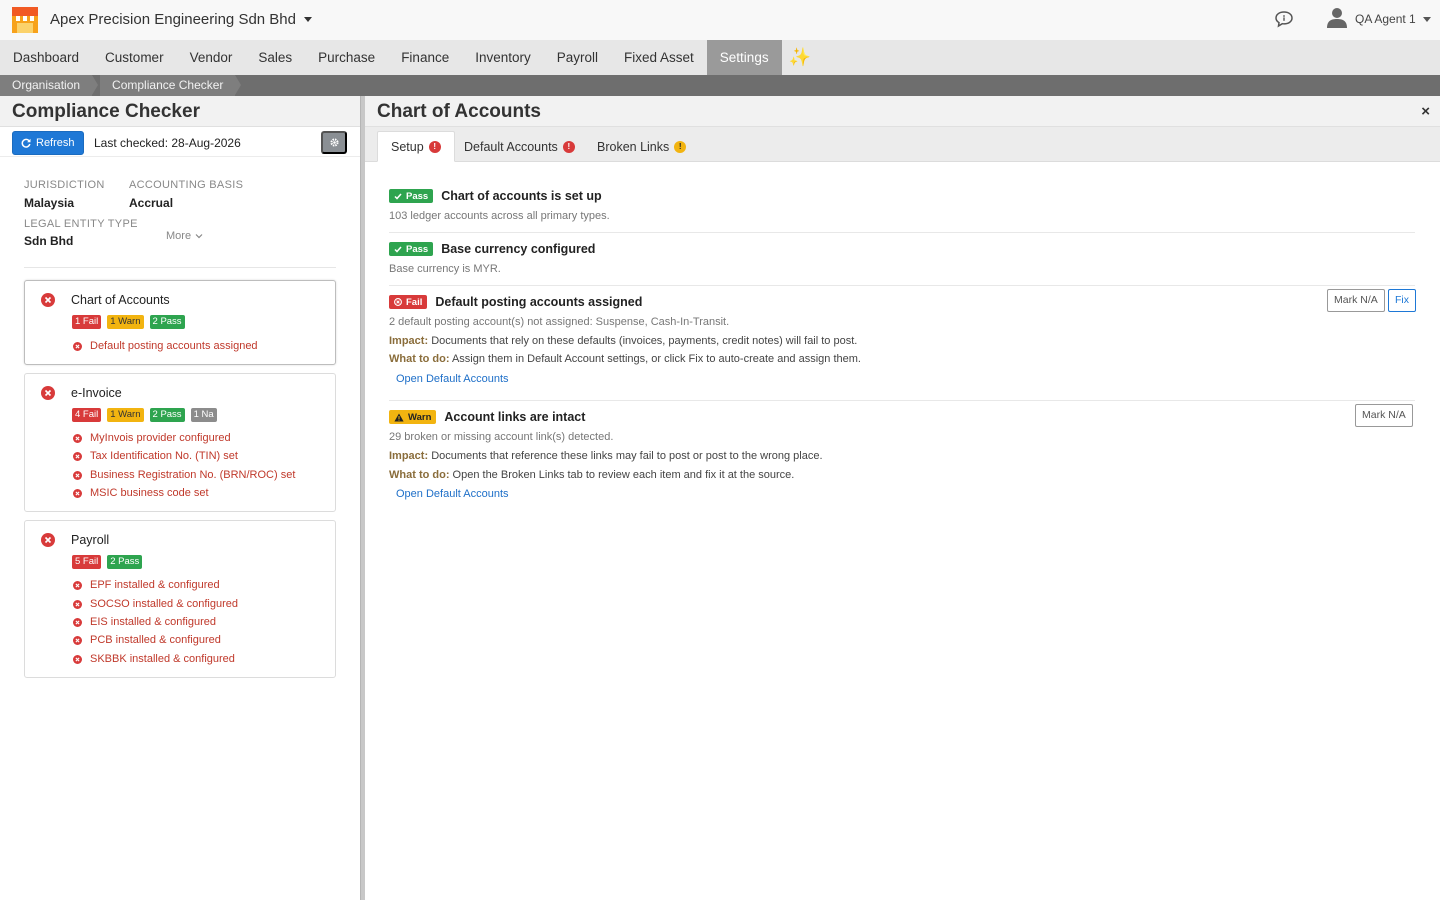 This screenshot has height=900, width=1440. I want to click on issue-item: Business Registration No. (BRN/ROC) set, so click(184, 475).